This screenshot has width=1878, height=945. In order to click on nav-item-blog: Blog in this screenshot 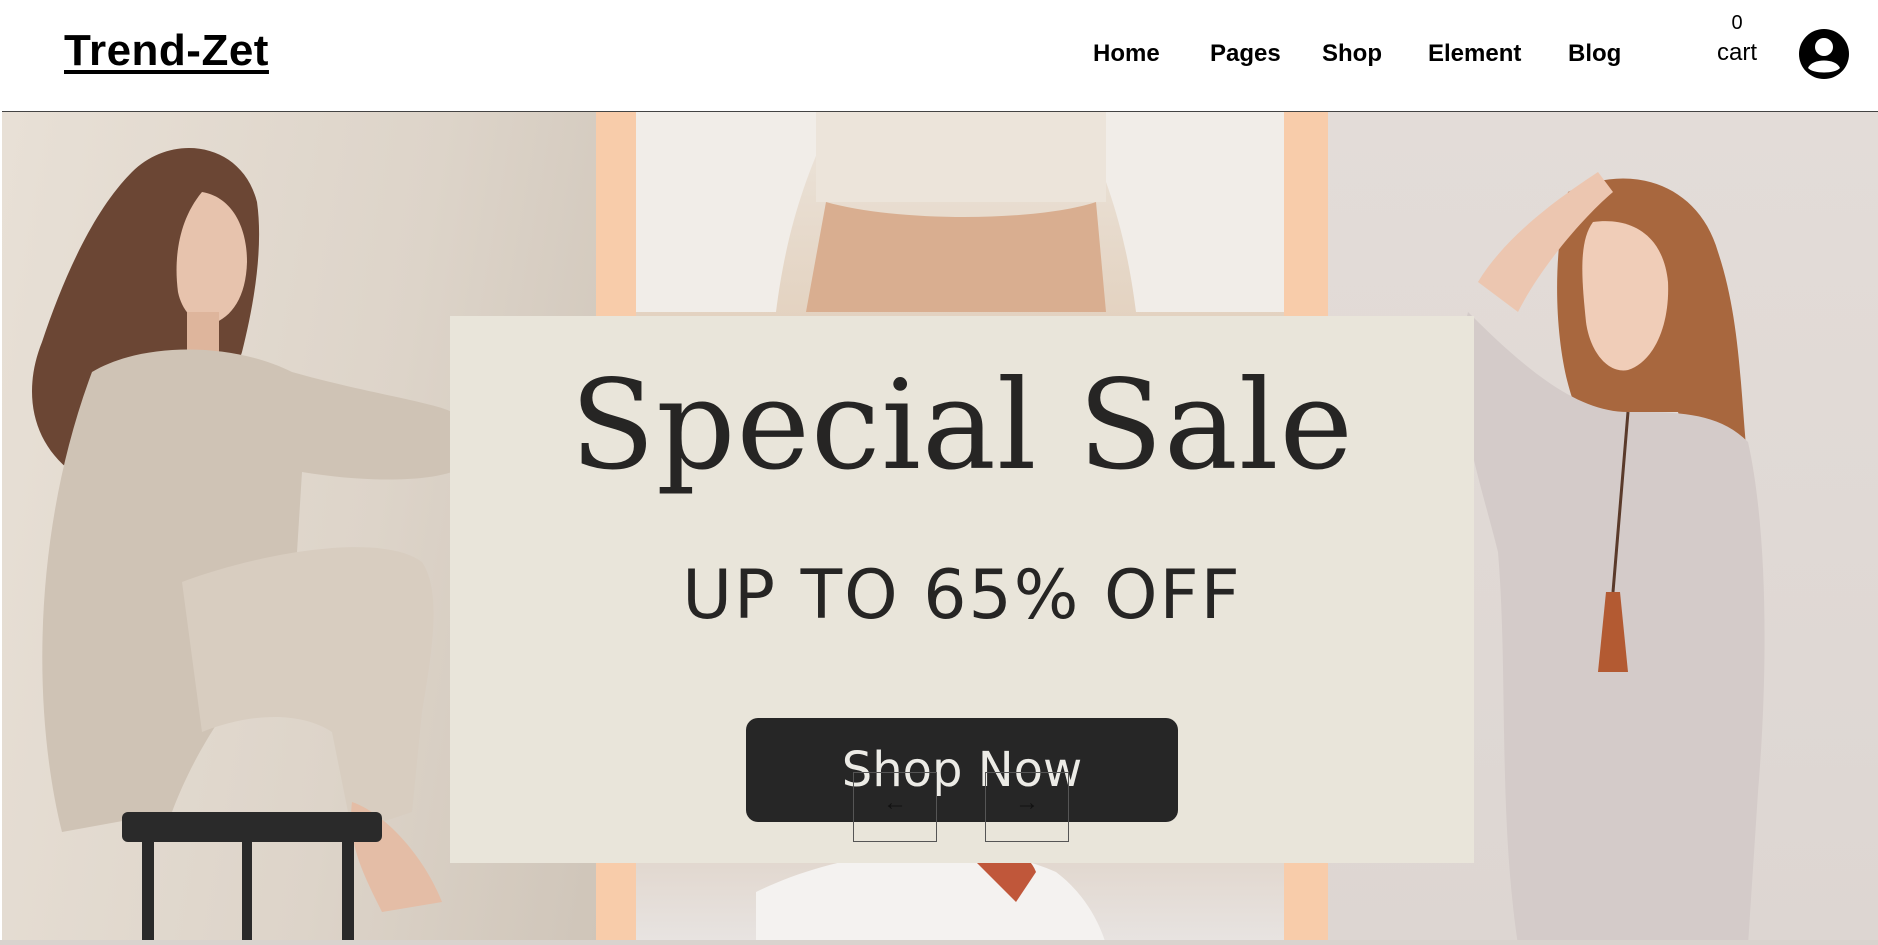, I will do `click(1594, 54)`.